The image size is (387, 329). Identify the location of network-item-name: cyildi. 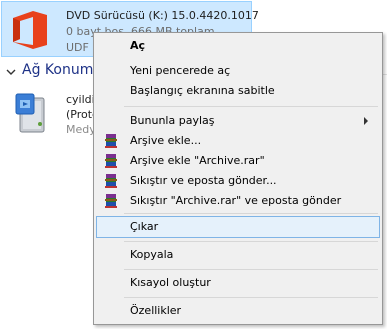
(80, 99).